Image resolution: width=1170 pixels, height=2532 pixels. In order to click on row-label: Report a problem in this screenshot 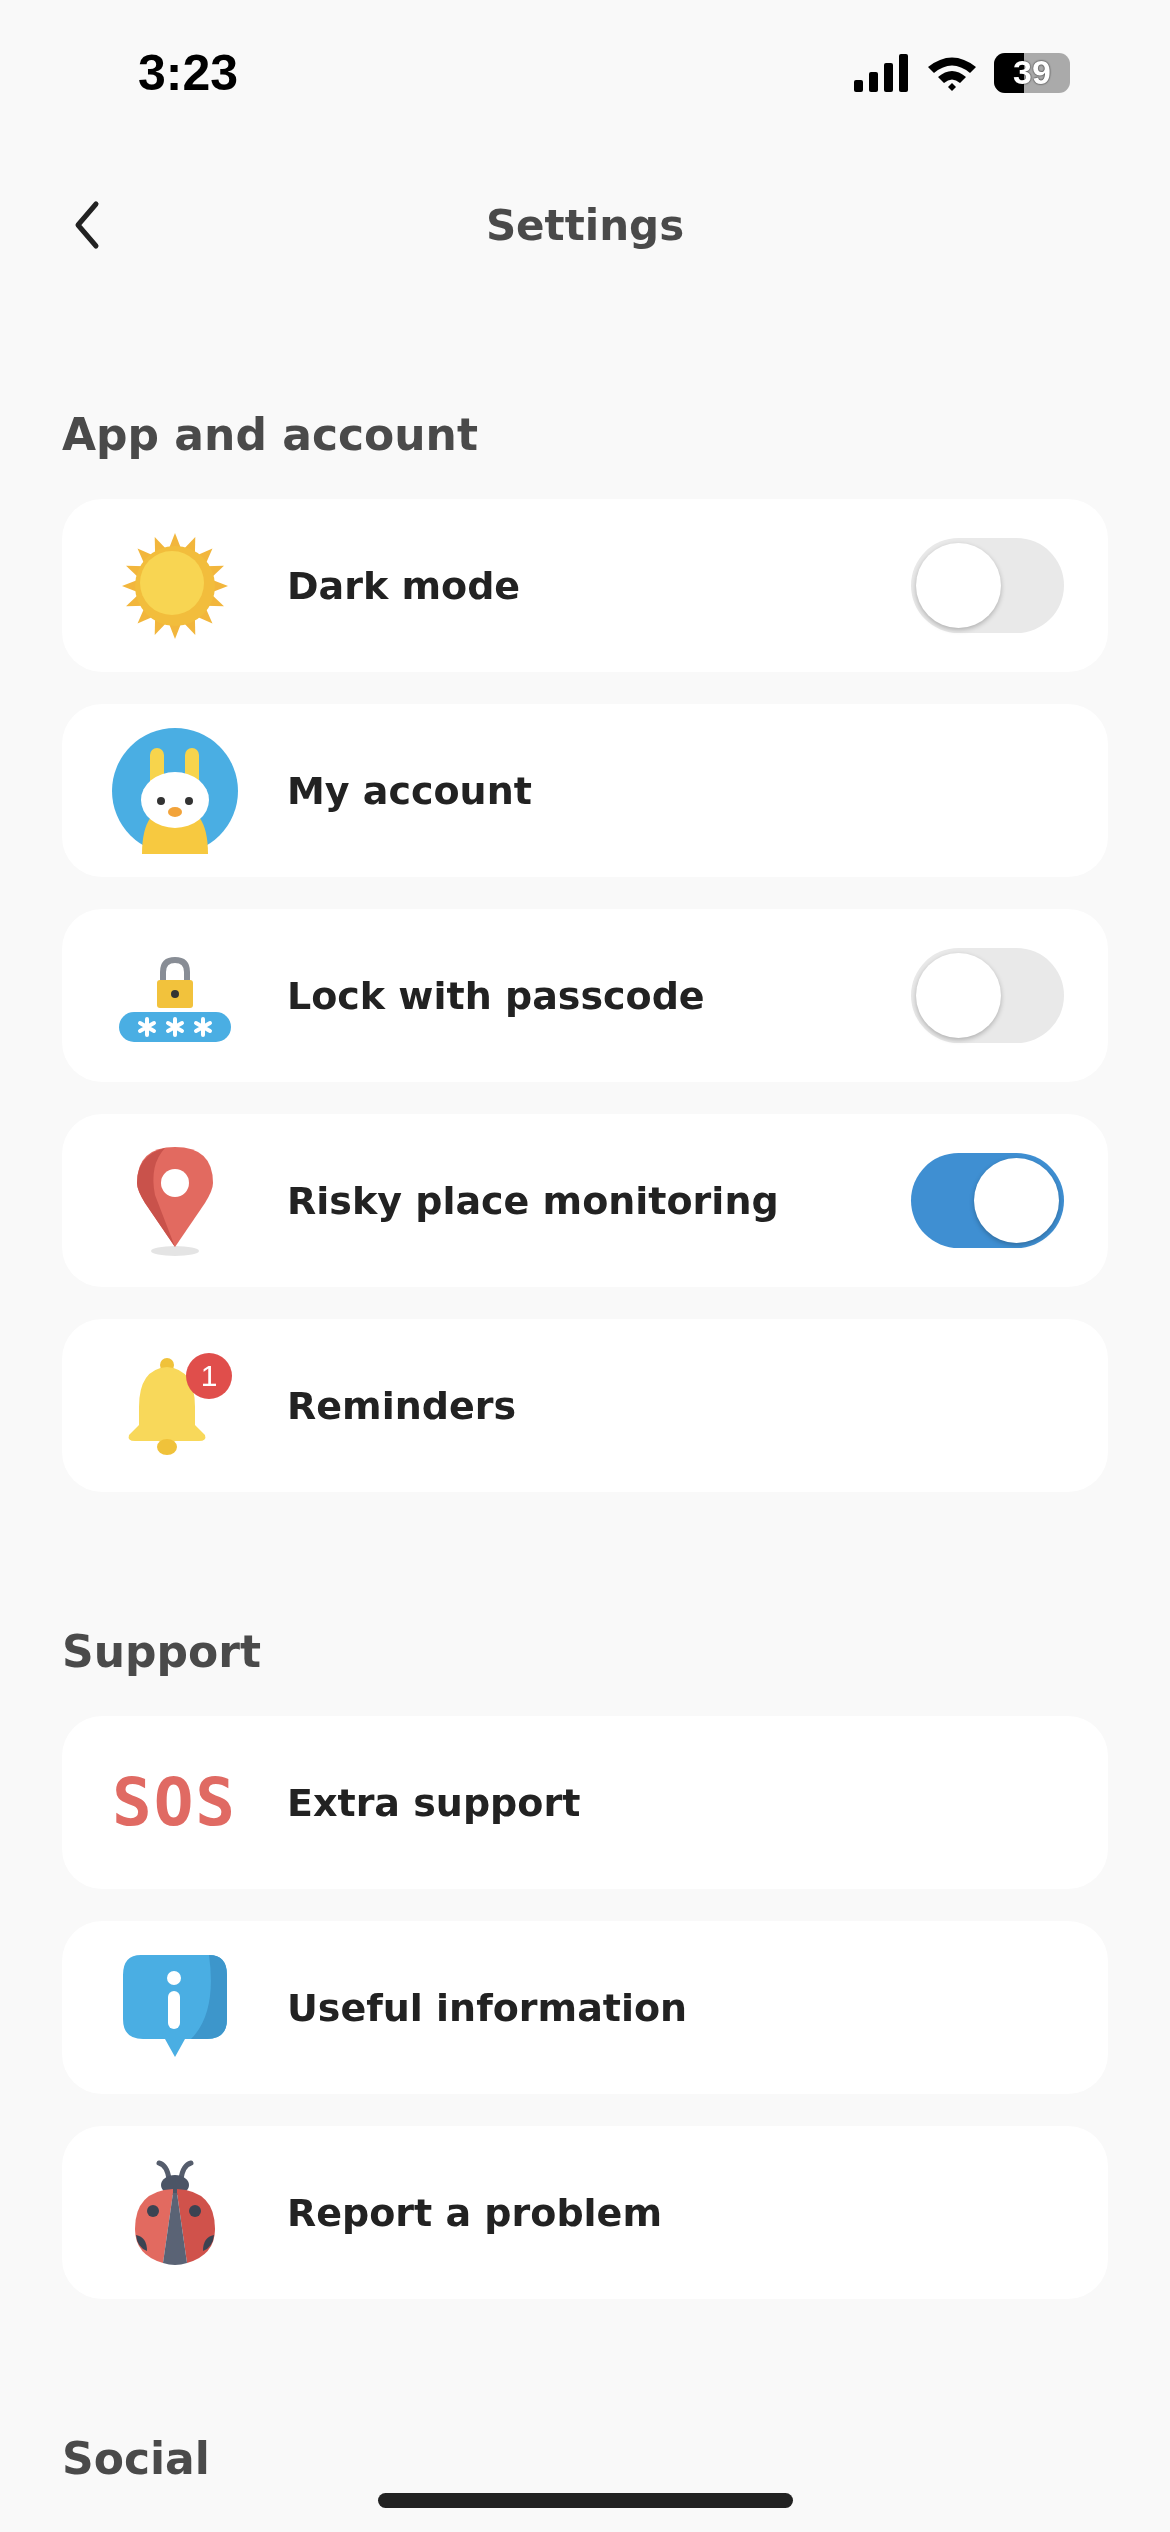, I will do `click(475, 2212)`.